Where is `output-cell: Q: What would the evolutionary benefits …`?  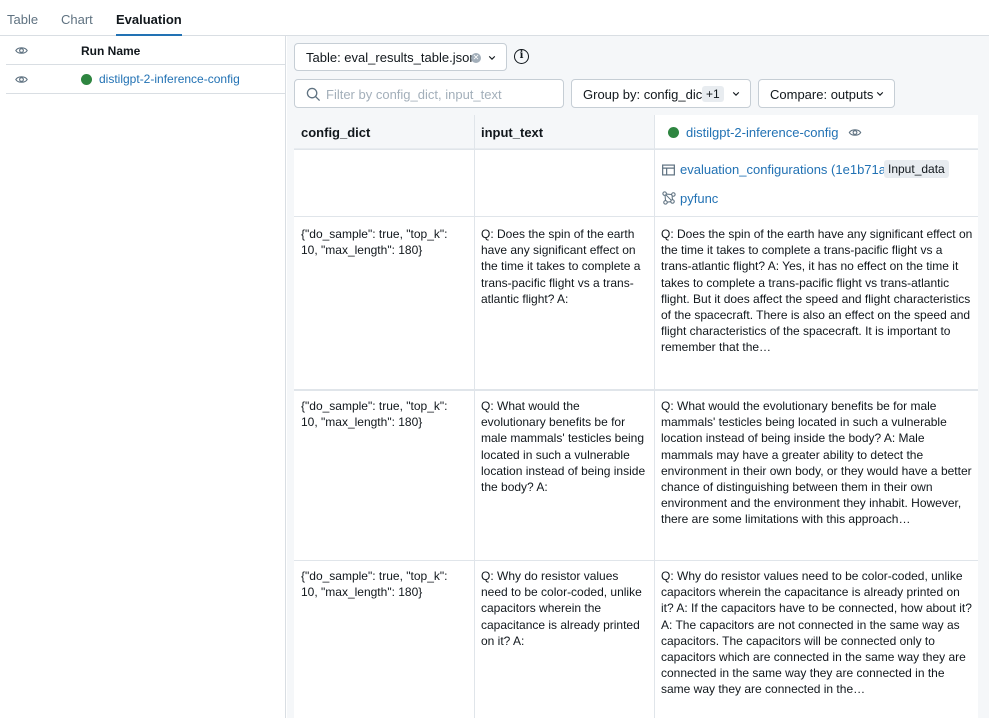
output-cell: Q: What would the evolutionary benefits … is located at coordinates (817, 463).